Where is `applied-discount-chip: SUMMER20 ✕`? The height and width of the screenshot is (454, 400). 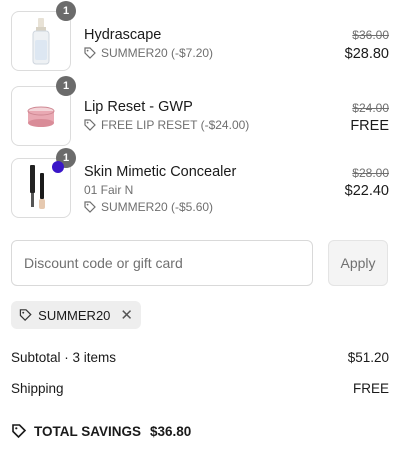
applied-discount-chip: SUMMER20 ✕ is located at coordinates (76, 315).